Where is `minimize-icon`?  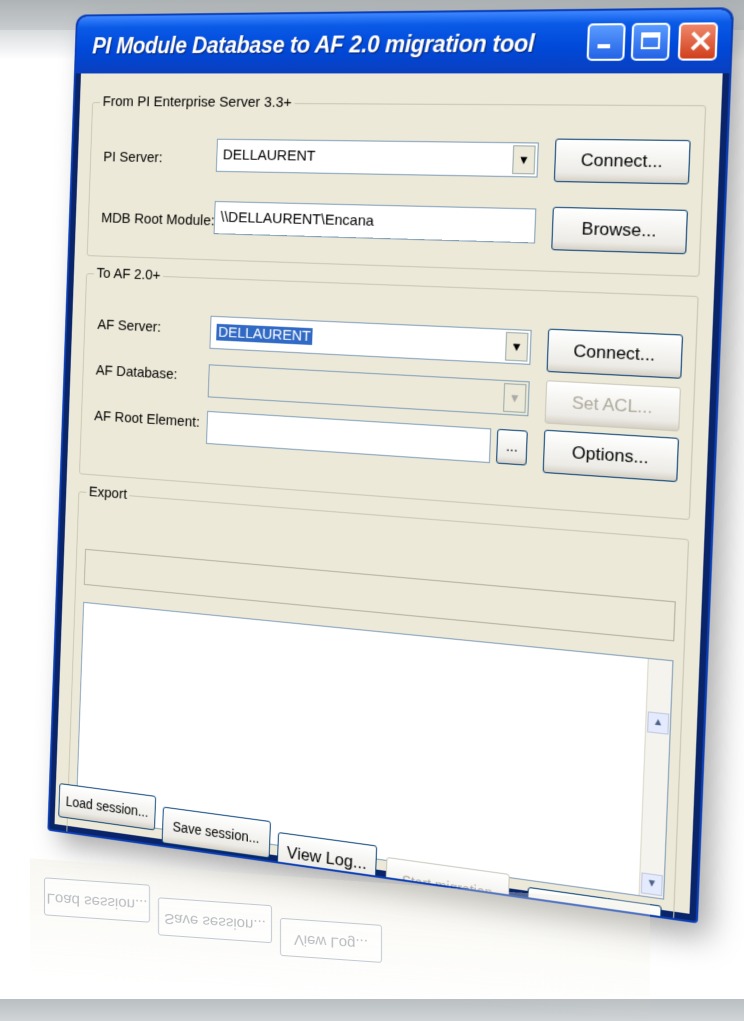 minimize-icon is located at coordinates (603, 46).